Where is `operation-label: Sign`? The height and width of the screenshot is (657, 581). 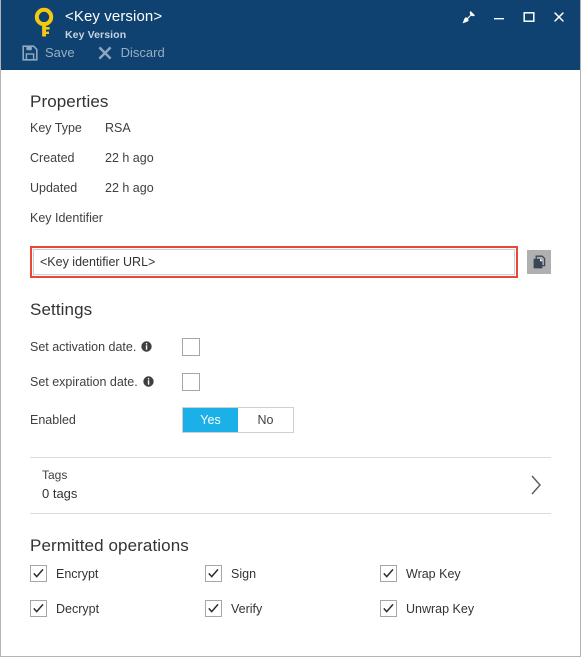 operation-label: Sign is located at coordinates (244, 573).